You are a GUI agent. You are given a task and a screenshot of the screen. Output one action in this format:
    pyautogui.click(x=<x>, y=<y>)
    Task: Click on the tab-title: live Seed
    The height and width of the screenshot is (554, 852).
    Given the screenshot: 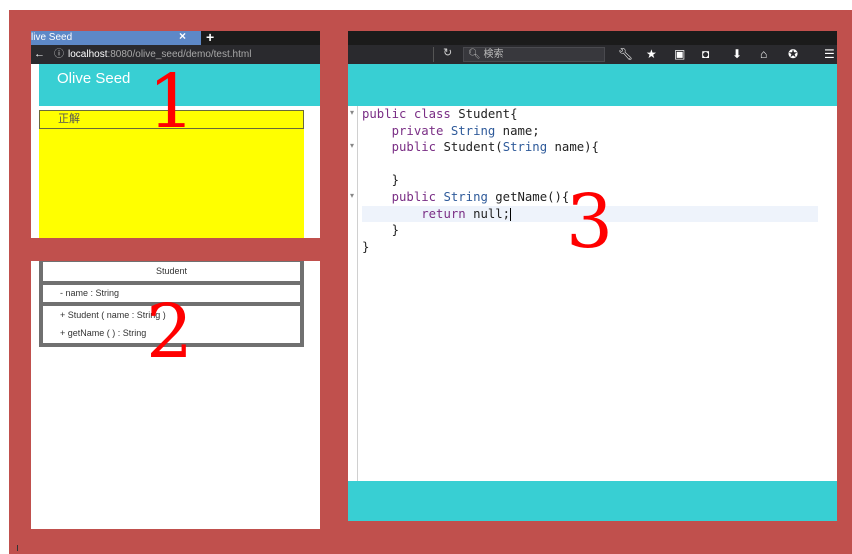 What is the action you would take?
    pyautogui.click(x=52, y=37)
    